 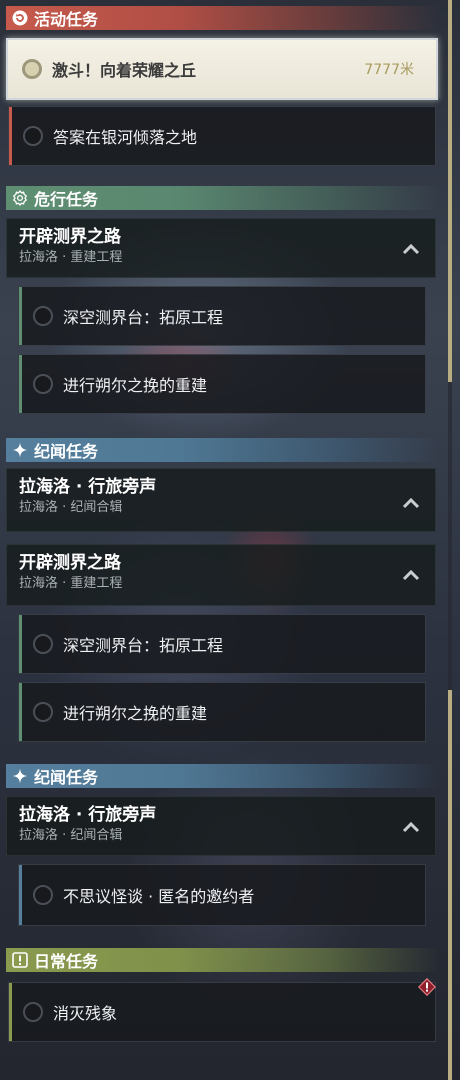 I want to click on task-label: 消灭残象, so click(x=85, y=1013).